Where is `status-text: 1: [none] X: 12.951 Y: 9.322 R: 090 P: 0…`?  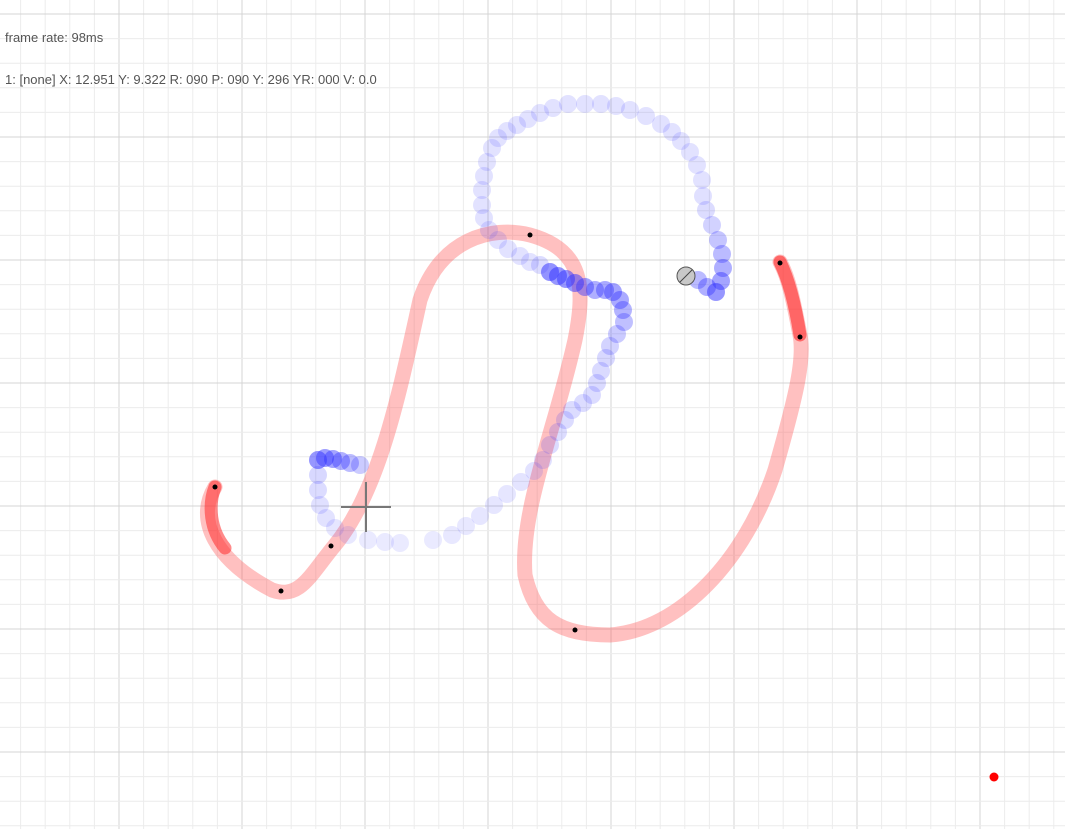 status-text: 1: [none] X: 12.951 Y: 9.322 R: 090 P: 0… is located at coordinates (191, 79).